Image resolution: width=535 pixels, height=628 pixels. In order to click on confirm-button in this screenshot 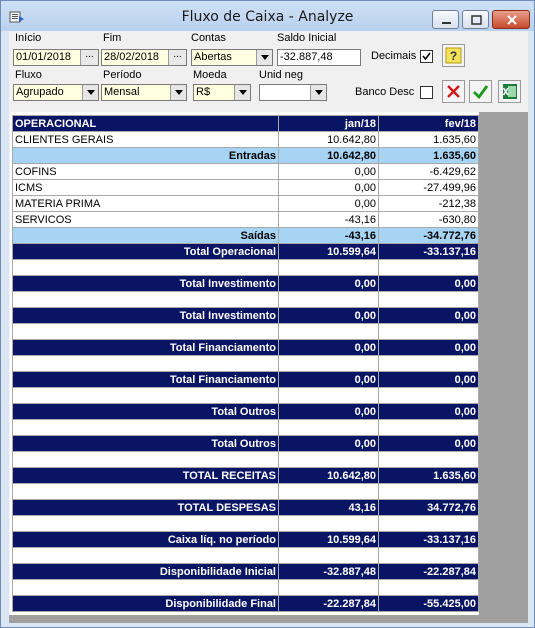, I will do `click(480, 91)`.